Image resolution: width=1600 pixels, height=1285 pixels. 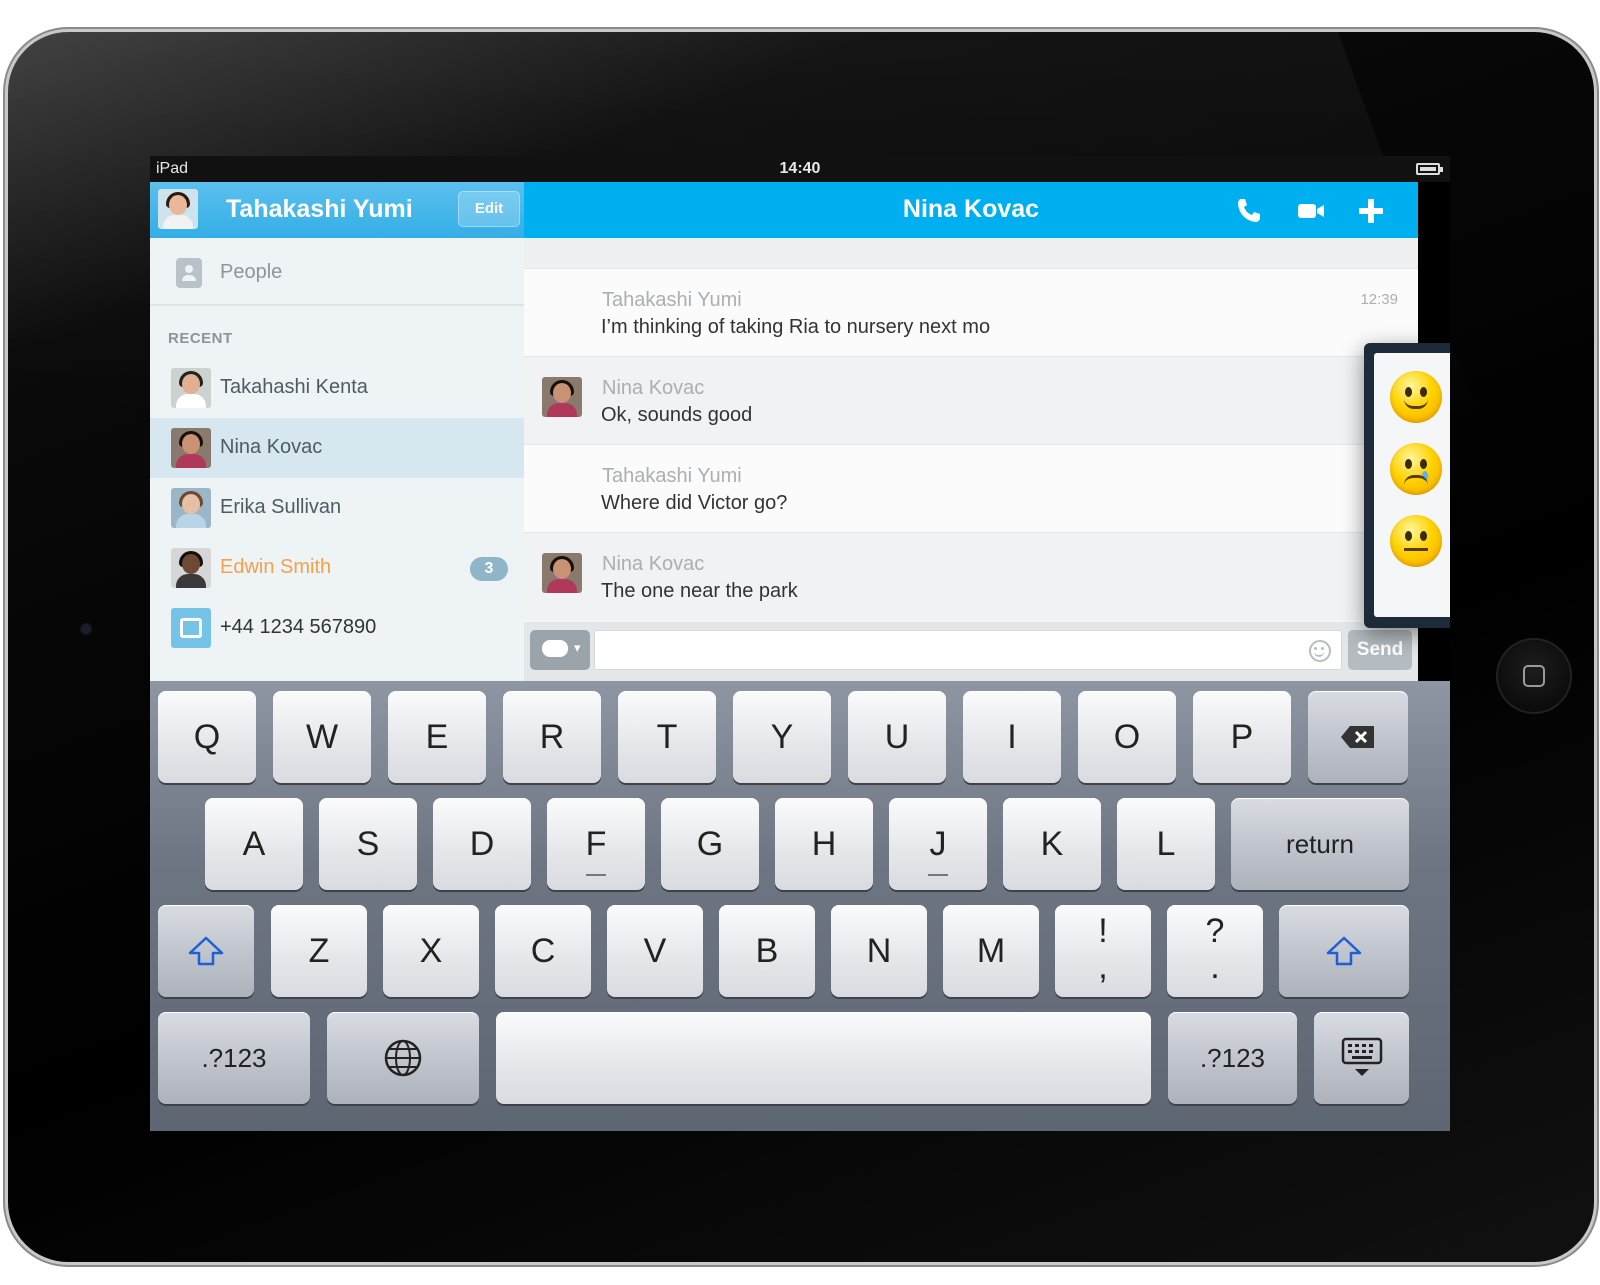 What do you see at coordinates (1379, 299) in the screenshot?
I see `message-time: 12:39` at bounding box center [1379, 299].